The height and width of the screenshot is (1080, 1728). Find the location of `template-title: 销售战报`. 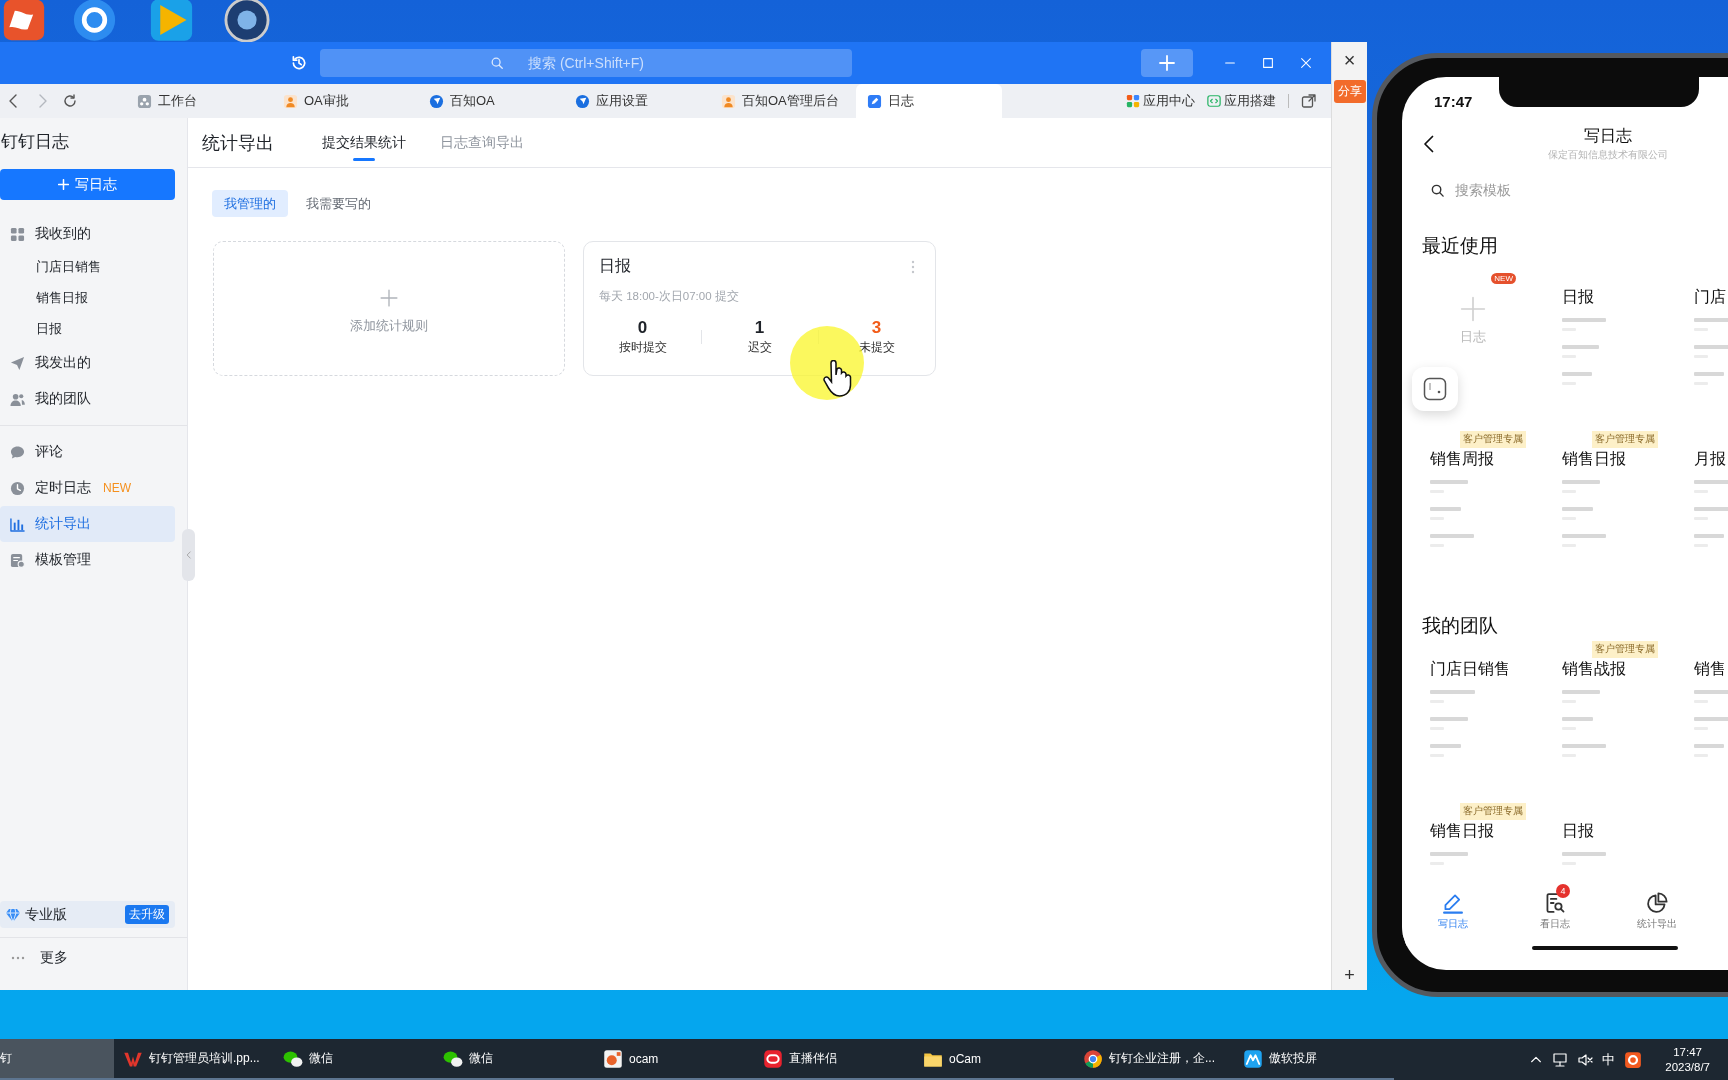

template-title: 销售战报 is located at coordinates (1623, 669).